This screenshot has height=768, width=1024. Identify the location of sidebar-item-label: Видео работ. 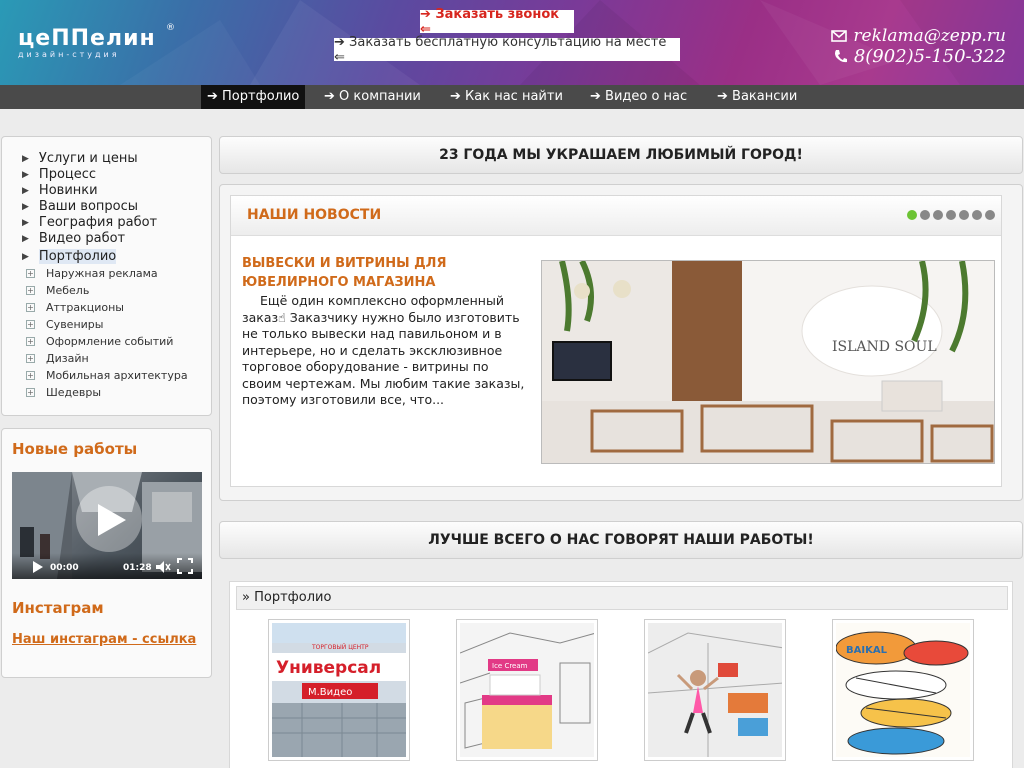
(82, 238).